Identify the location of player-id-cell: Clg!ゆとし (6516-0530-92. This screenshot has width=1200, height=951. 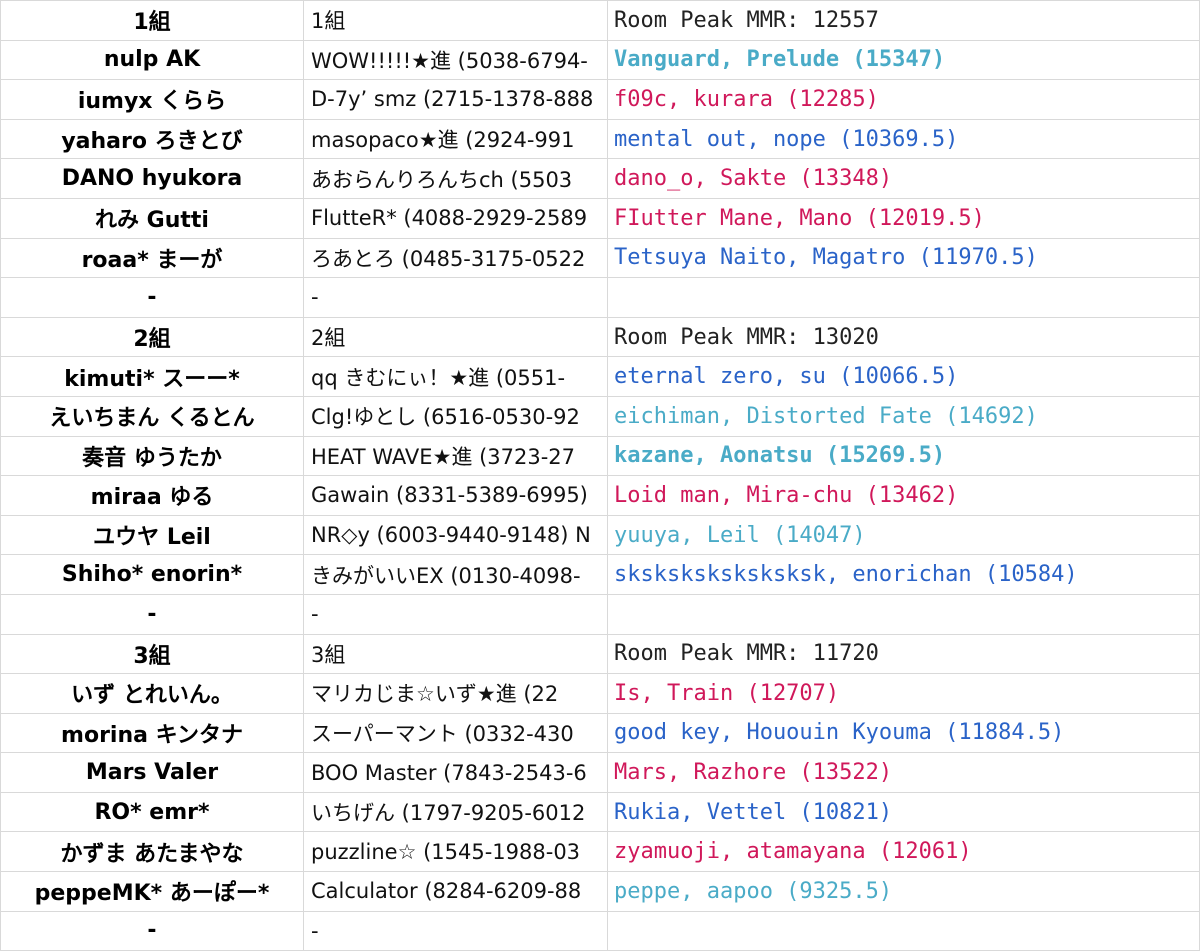
(455, 416).